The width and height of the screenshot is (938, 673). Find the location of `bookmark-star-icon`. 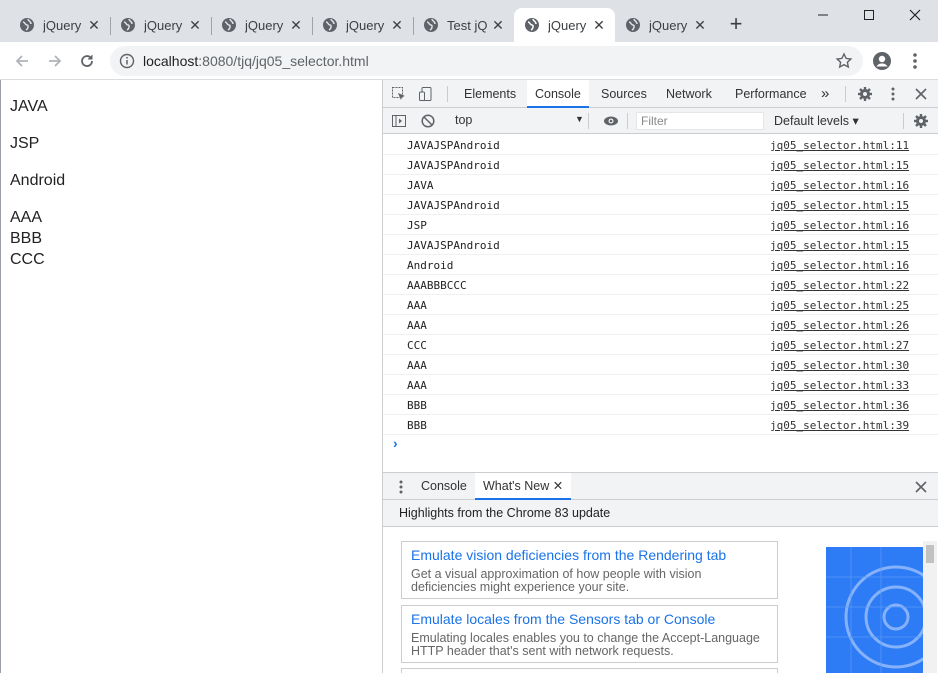

bookmark-star-icon is located at coordinates (844, 61).